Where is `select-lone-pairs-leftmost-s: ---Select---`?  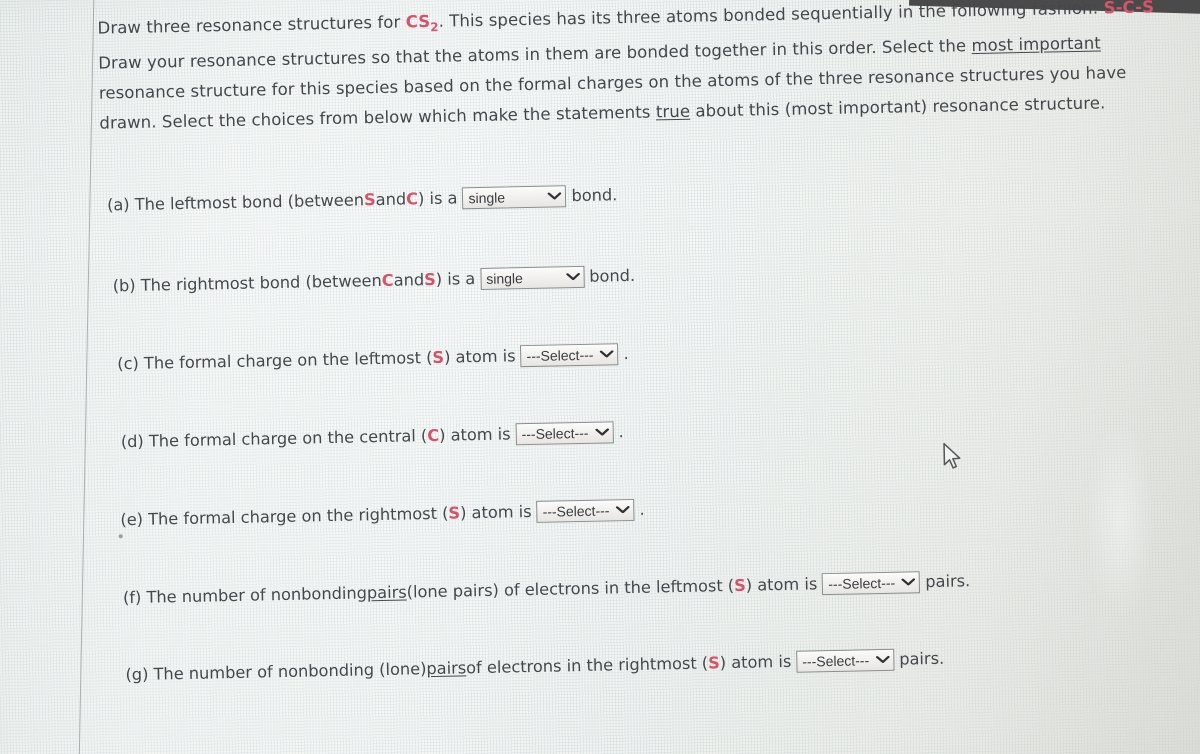 select-lone-pairs-leftmost-s: ---Select--- is located at coordinates (871, 583).